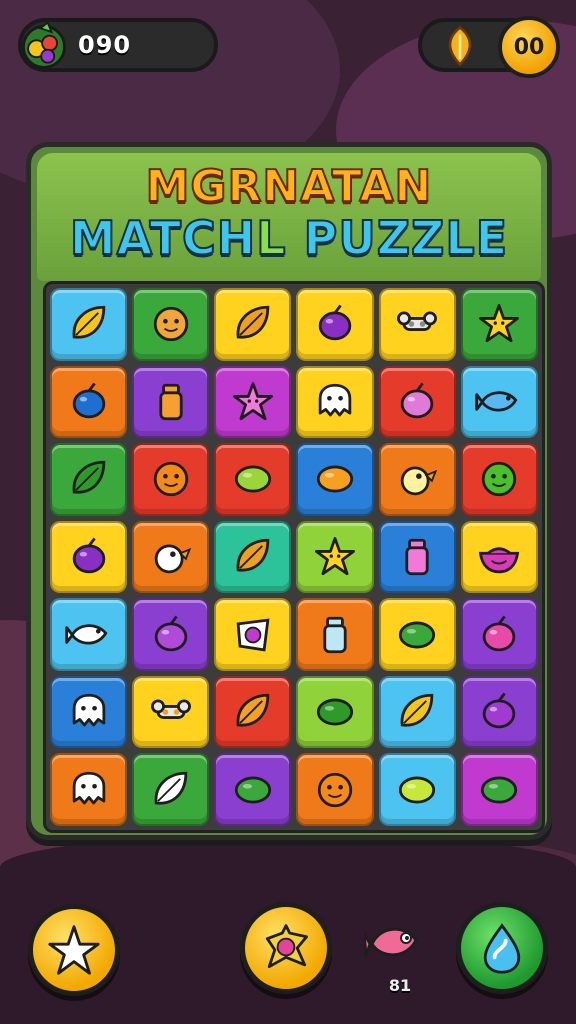  I want to click on score-value: 090, so click(105, 45).